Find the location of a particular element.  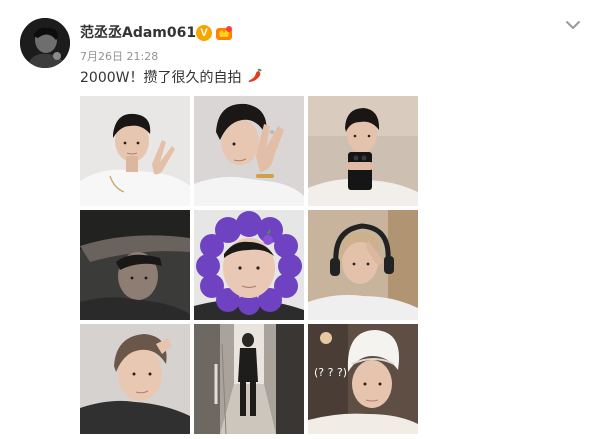

post-time: 21:28 is located at coordinates (142, 56).